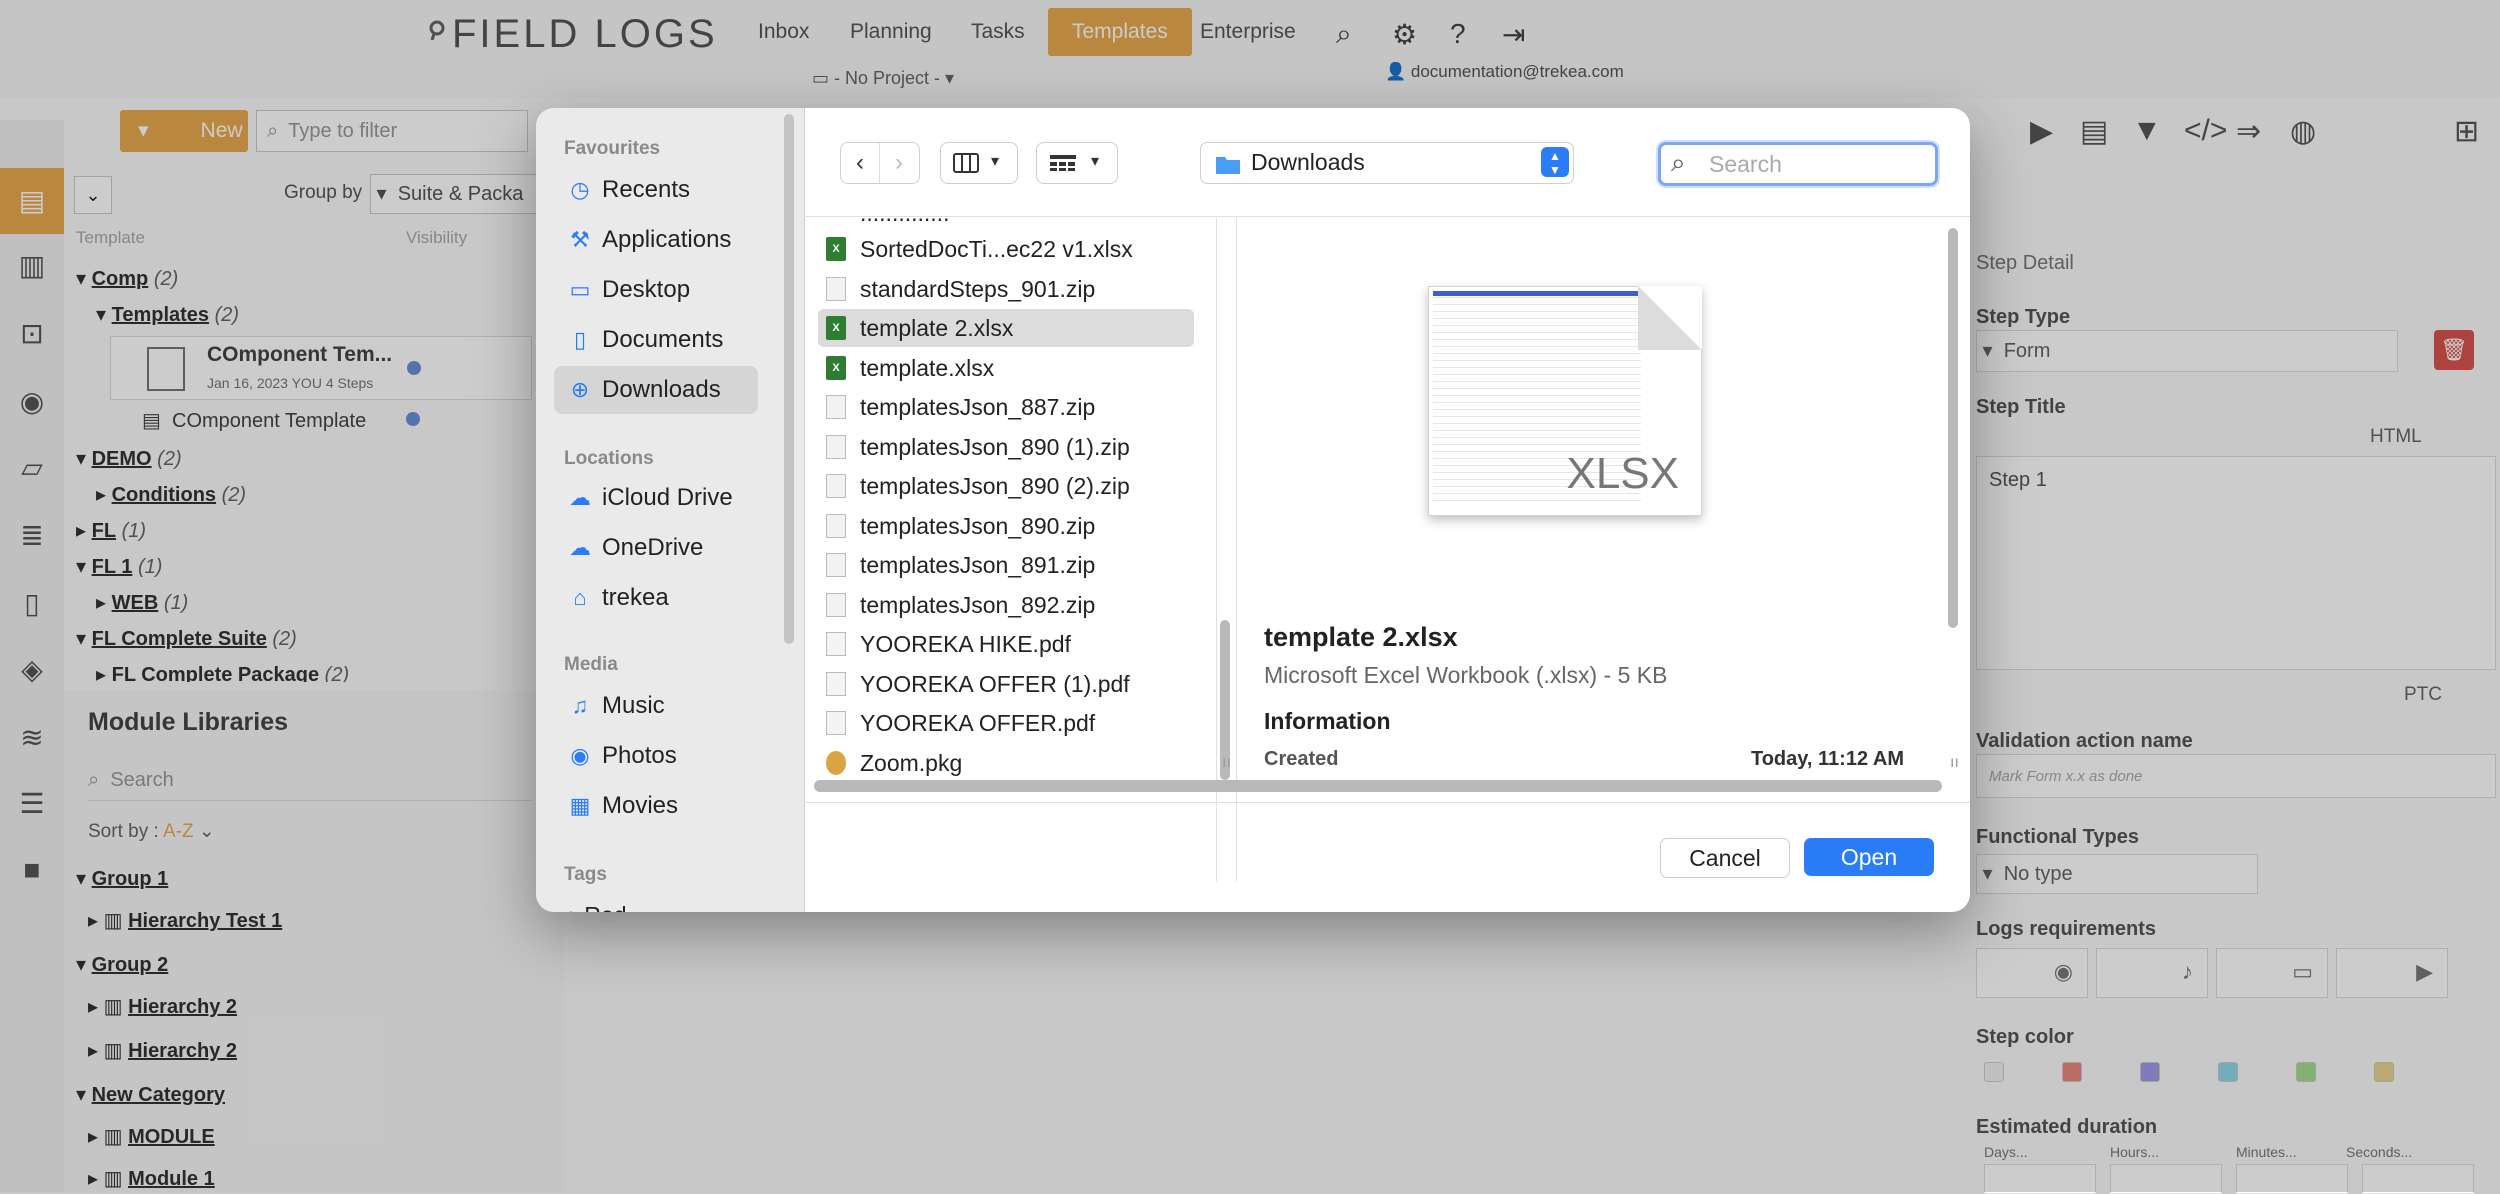 This screenshot has width=2500, height=1194. What do you see at coordinates (1387, 802) in the screenshot?
I see `footer-divider` at bounding box center [1387, 802].